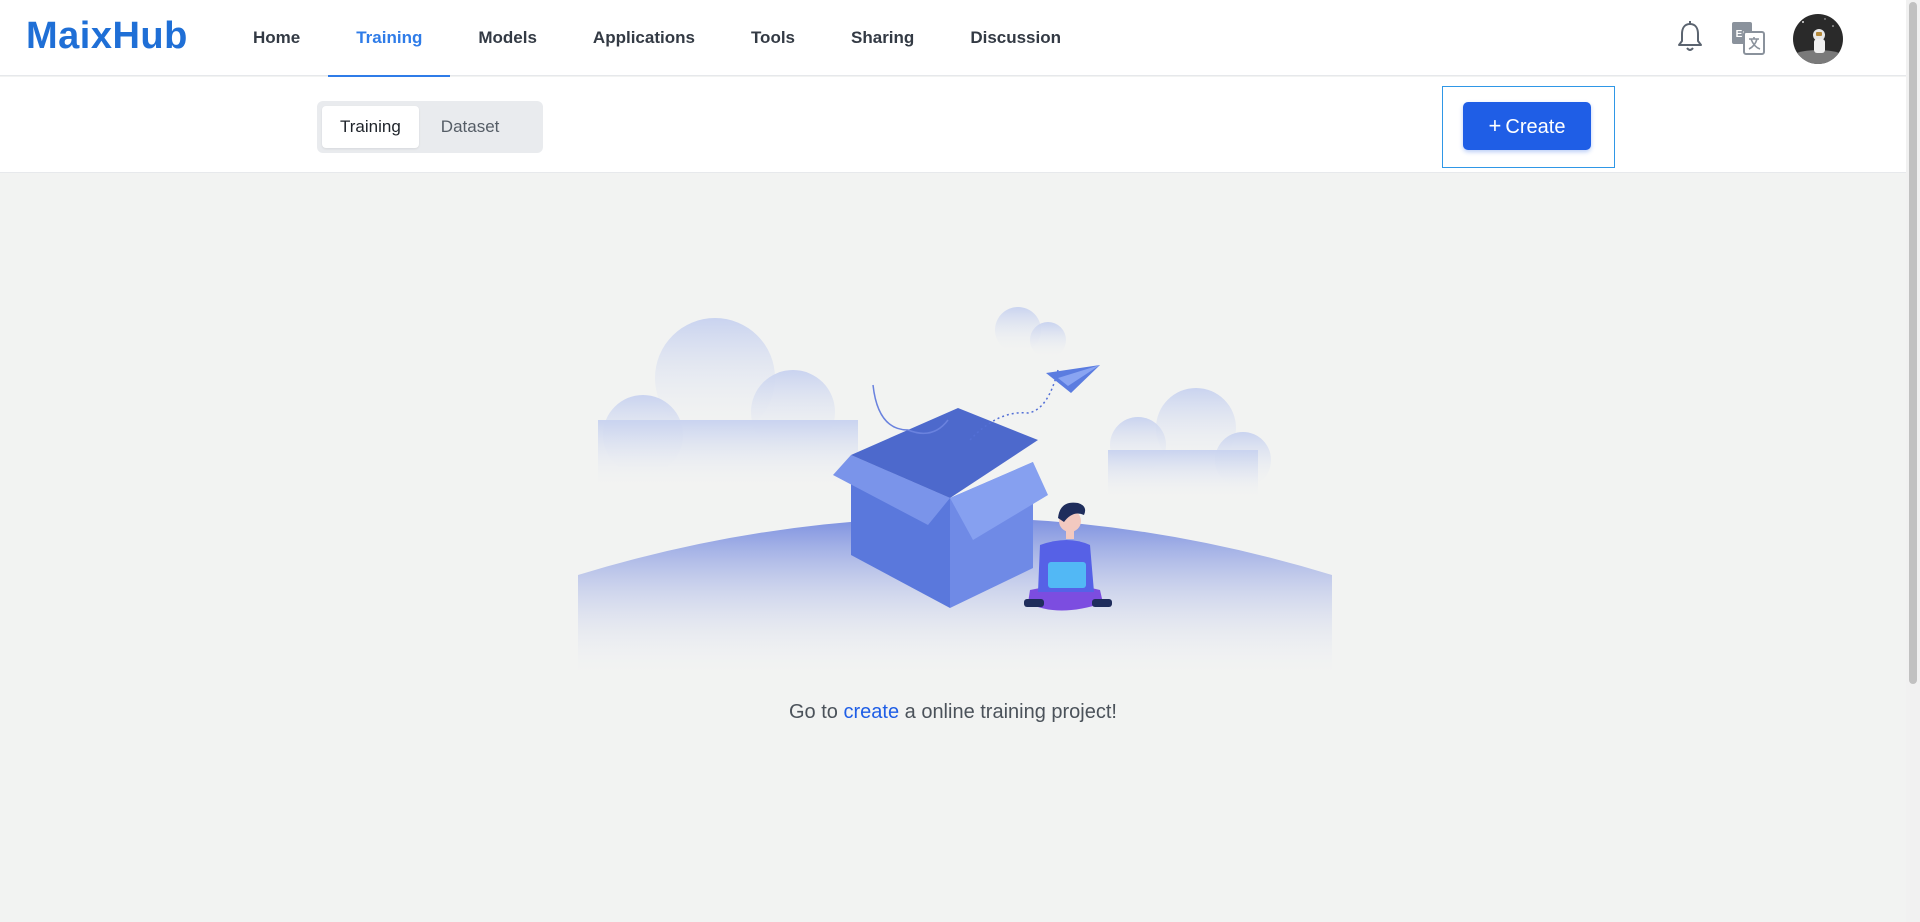 The height and width of the screenshot is (922, 1920). I want to click on avatar, so click(1818, 39).